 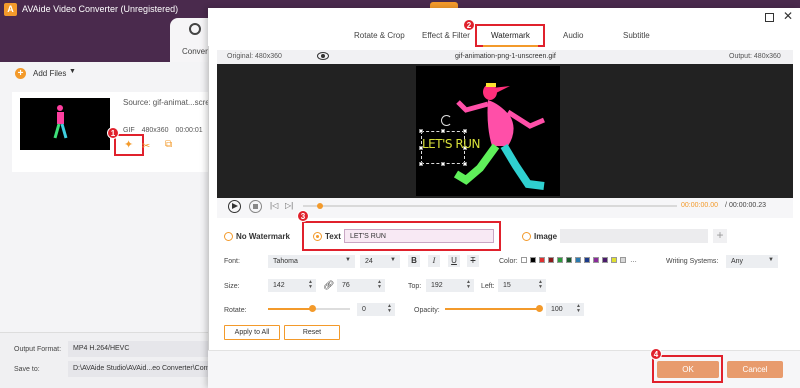 What do you see at coordinates (499, 136) in the screenshot?
I see `running-figure` at bounding box center [499, 136].